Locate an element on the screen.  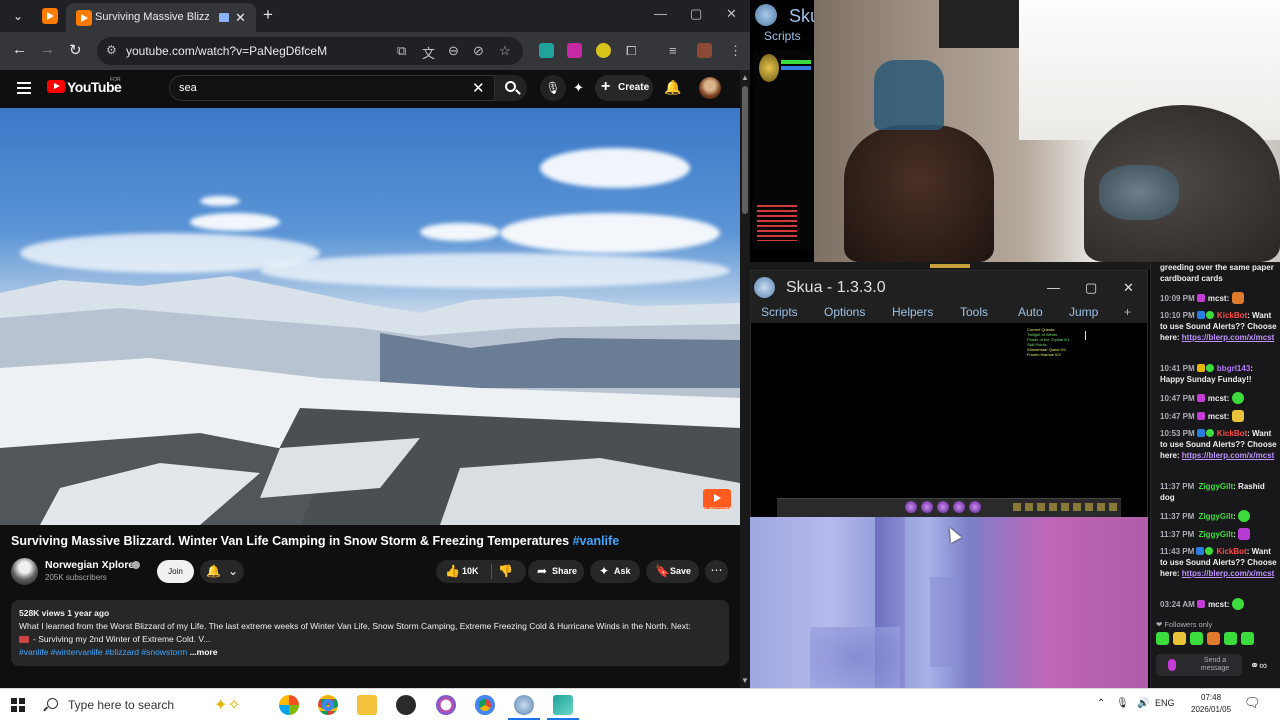
obs-app-icon is located at coordinates (406, 705).